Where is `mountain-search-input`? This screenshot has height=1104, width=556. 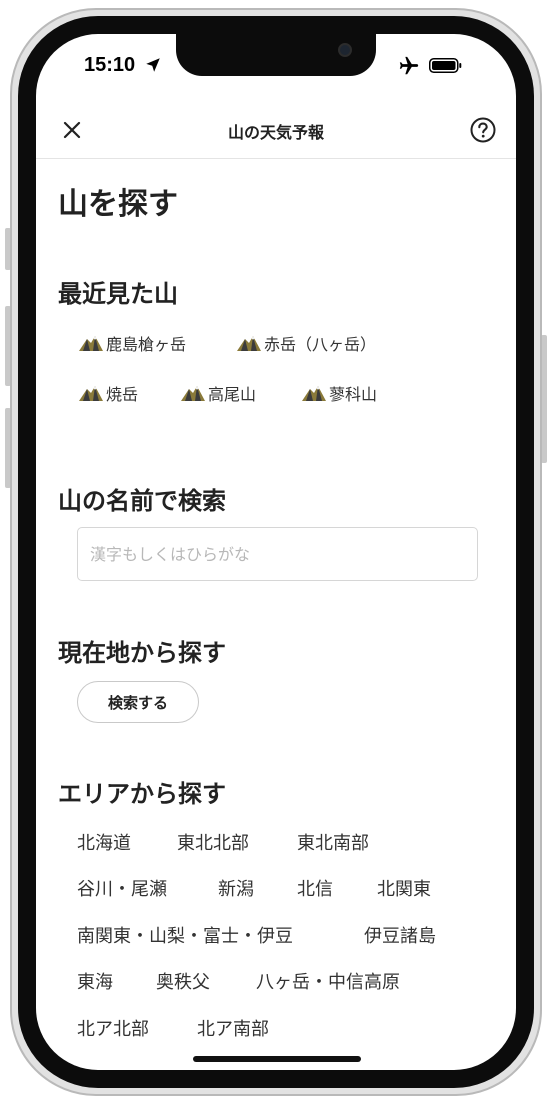
mountain-search-input is located at coordinates (277, 554).